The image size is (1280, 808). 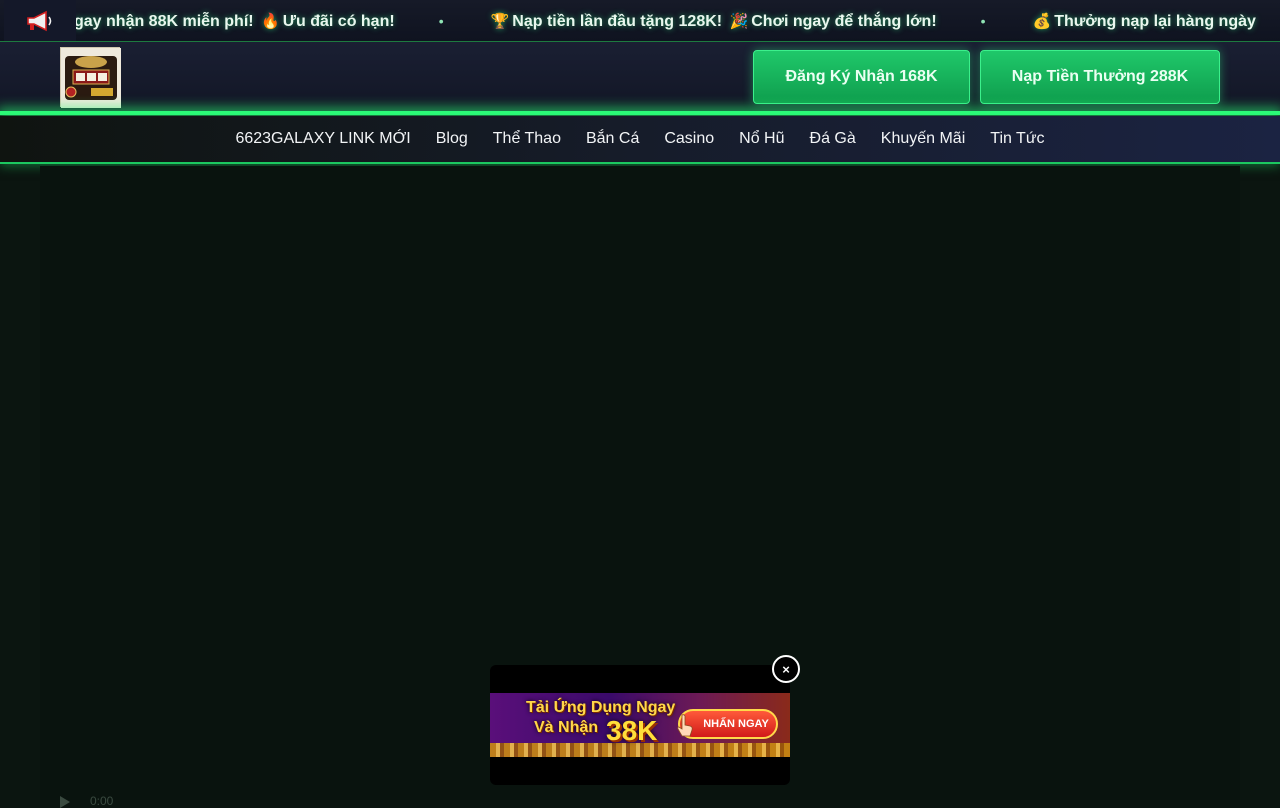 What do you see at coordinates (1017, 139) in the screenshot?
I see `nav-item-tin-tuc: Tin Tức` at bounding box center [1017, 139].